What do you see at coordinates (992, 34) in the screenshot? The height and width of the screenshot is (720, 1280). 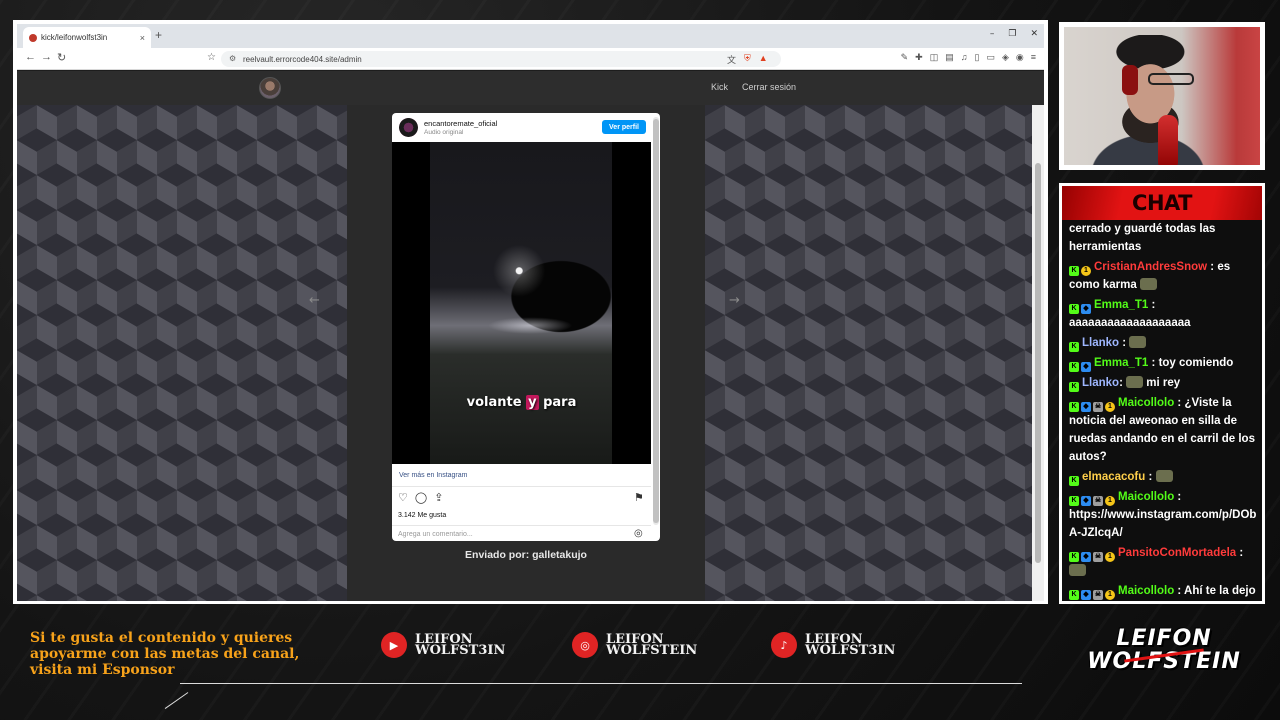 I see `minimize-button: –` at bounding box center [992, 34].